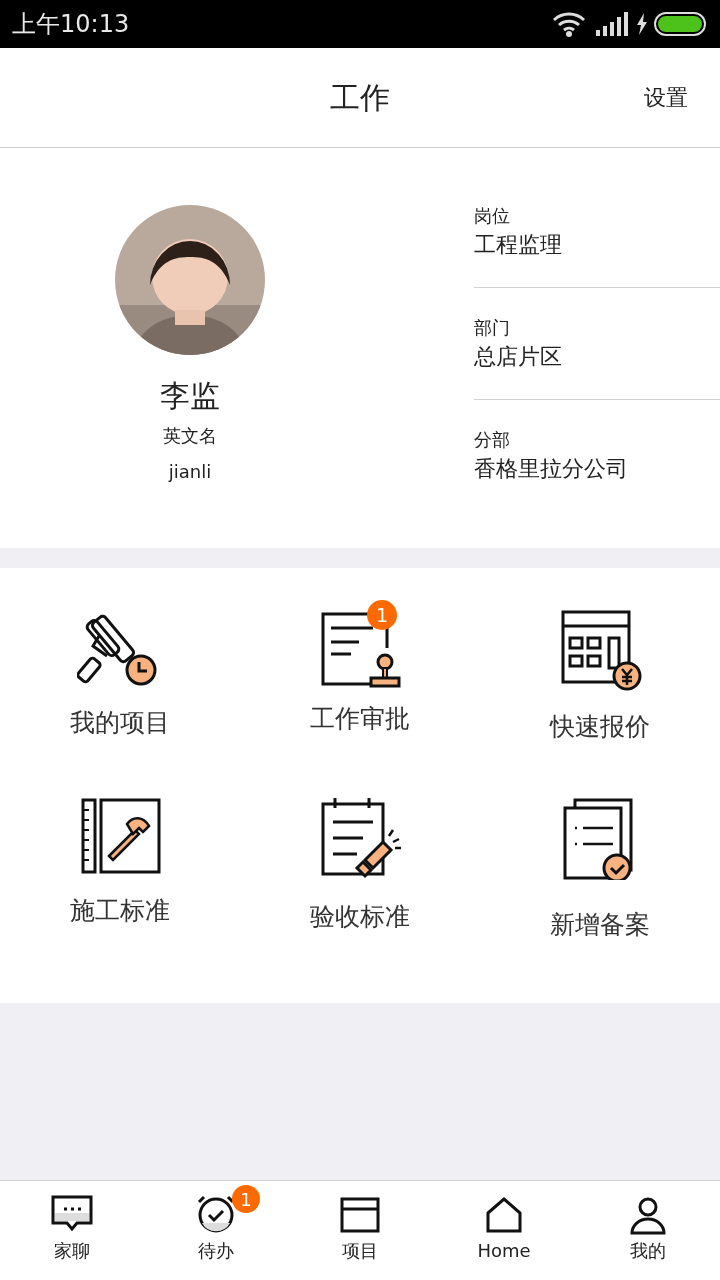  What do you see at coordinates (360, 667) in the screenshot?
I see `shortcut-item: 1 工作审批` at bounding box center [360, 667].